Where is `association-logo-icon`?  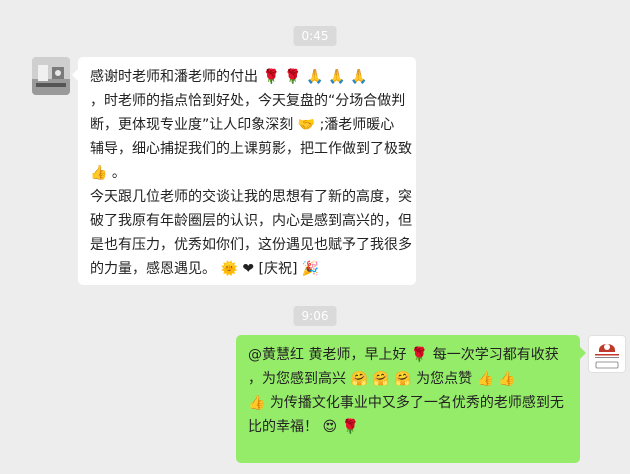 association-logo-icon is located at coordinates (607, 354).